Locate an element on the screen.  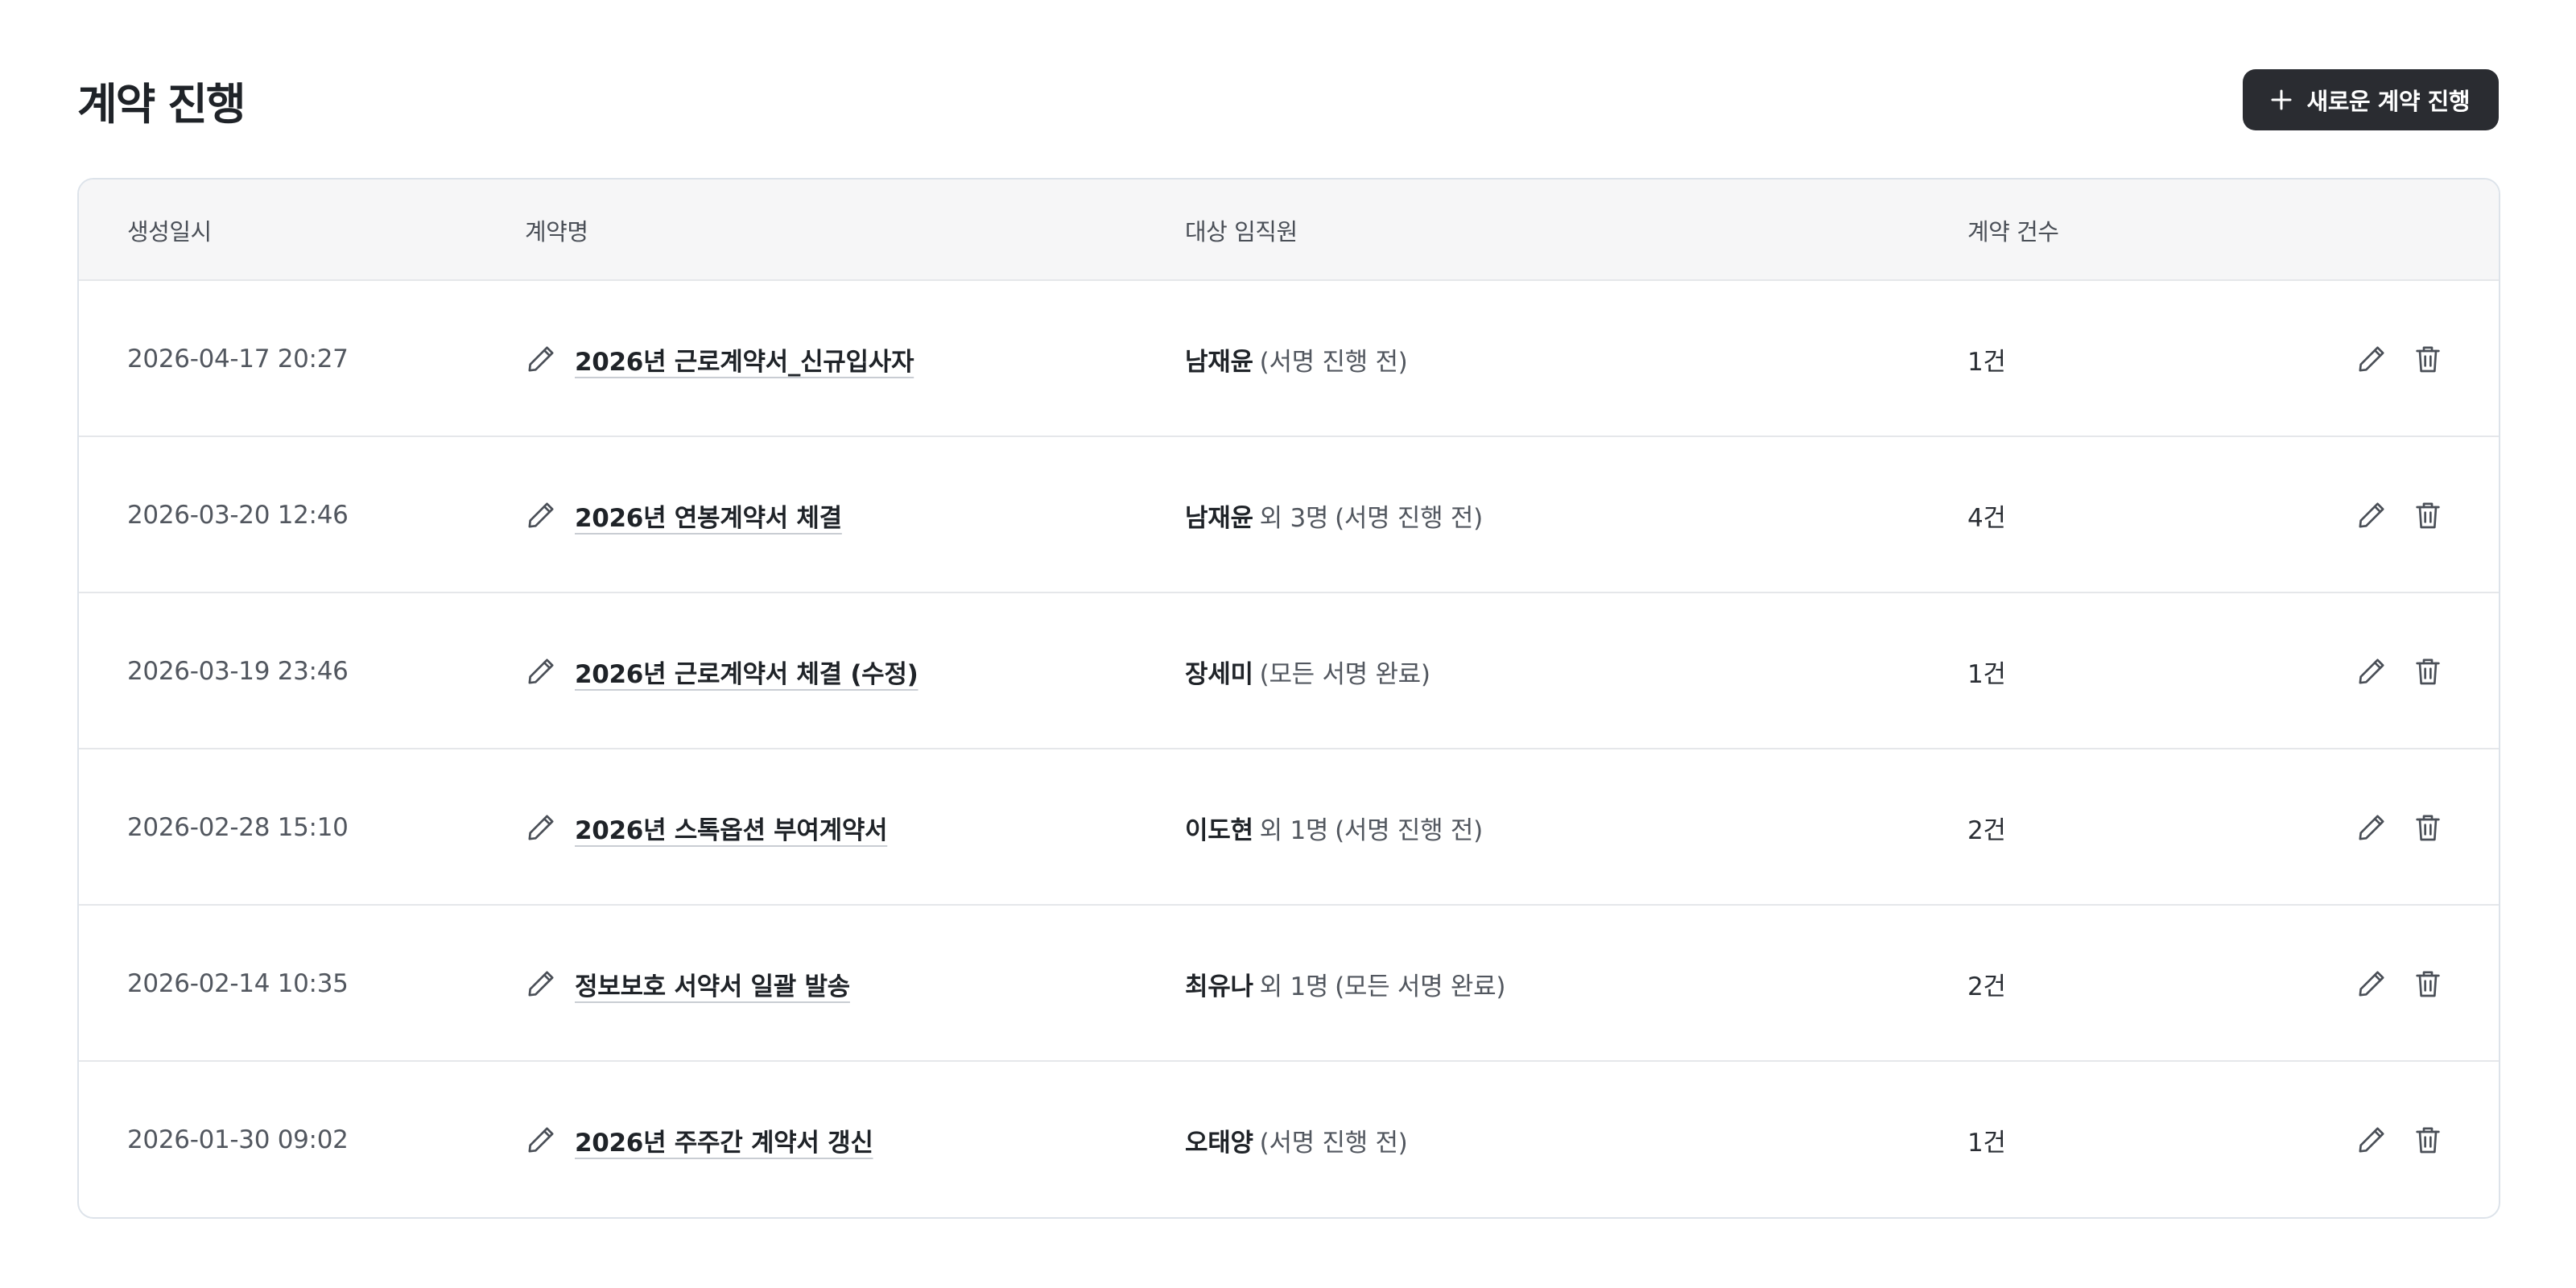
employees-cell: 장세미 (모든 서명 완료) is located at coordinates (1307, 671).